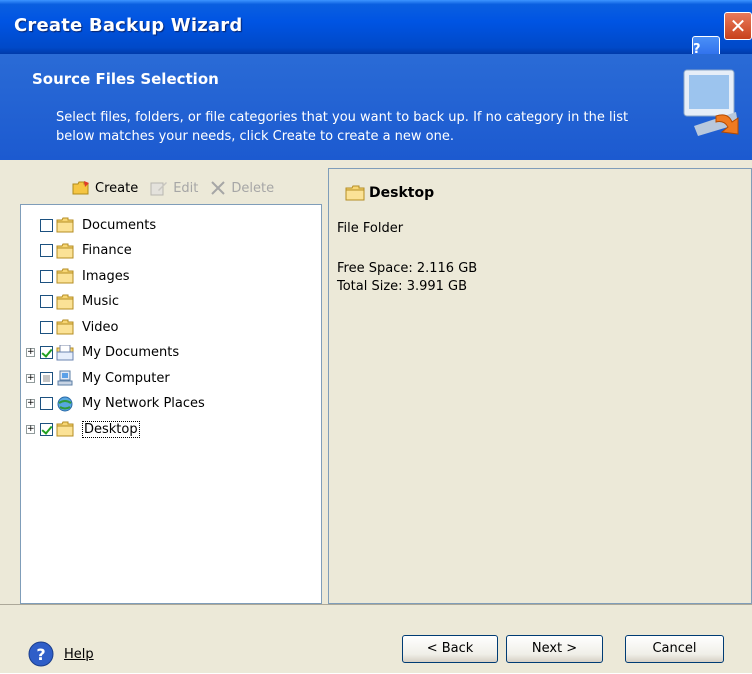 The image size is (752, 674). I want to click on help-icon: ?, so click(41, 654).